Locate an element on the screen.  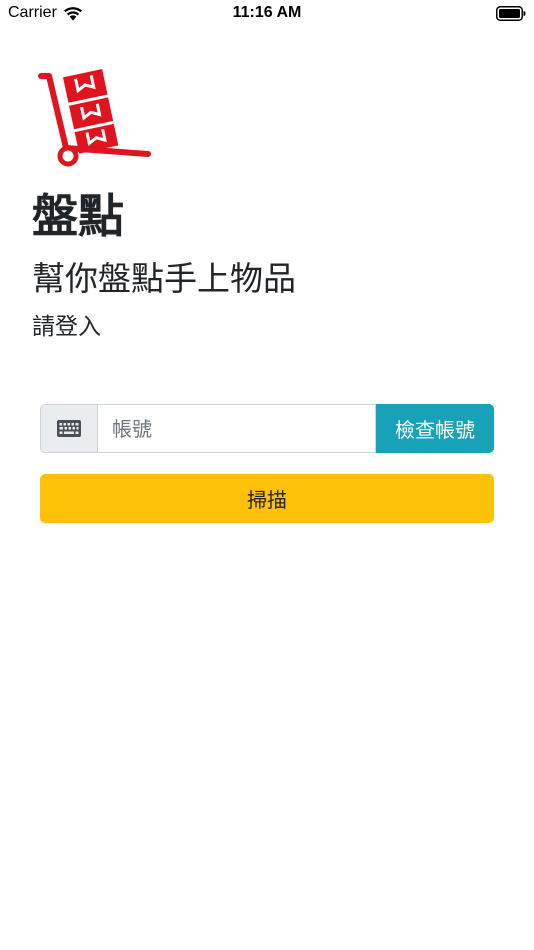
keyboard-icon is located at coordinates (69, 428).